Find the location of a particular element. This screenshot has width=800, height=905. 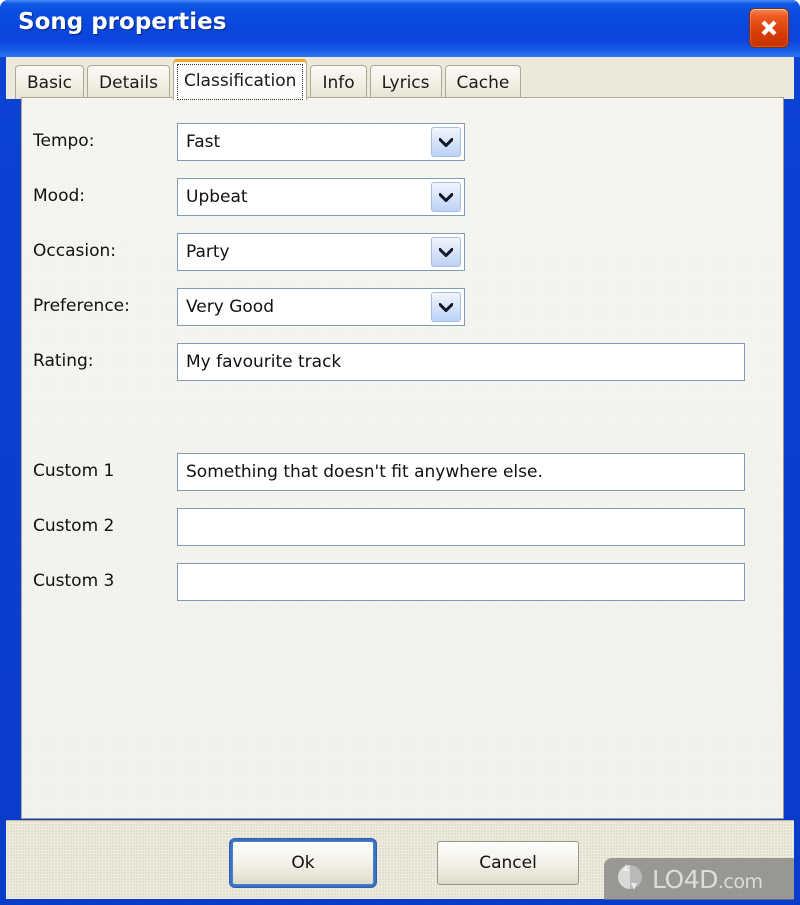

field-row-custom-1: Custom 1 is located at coordinates (73, 471).